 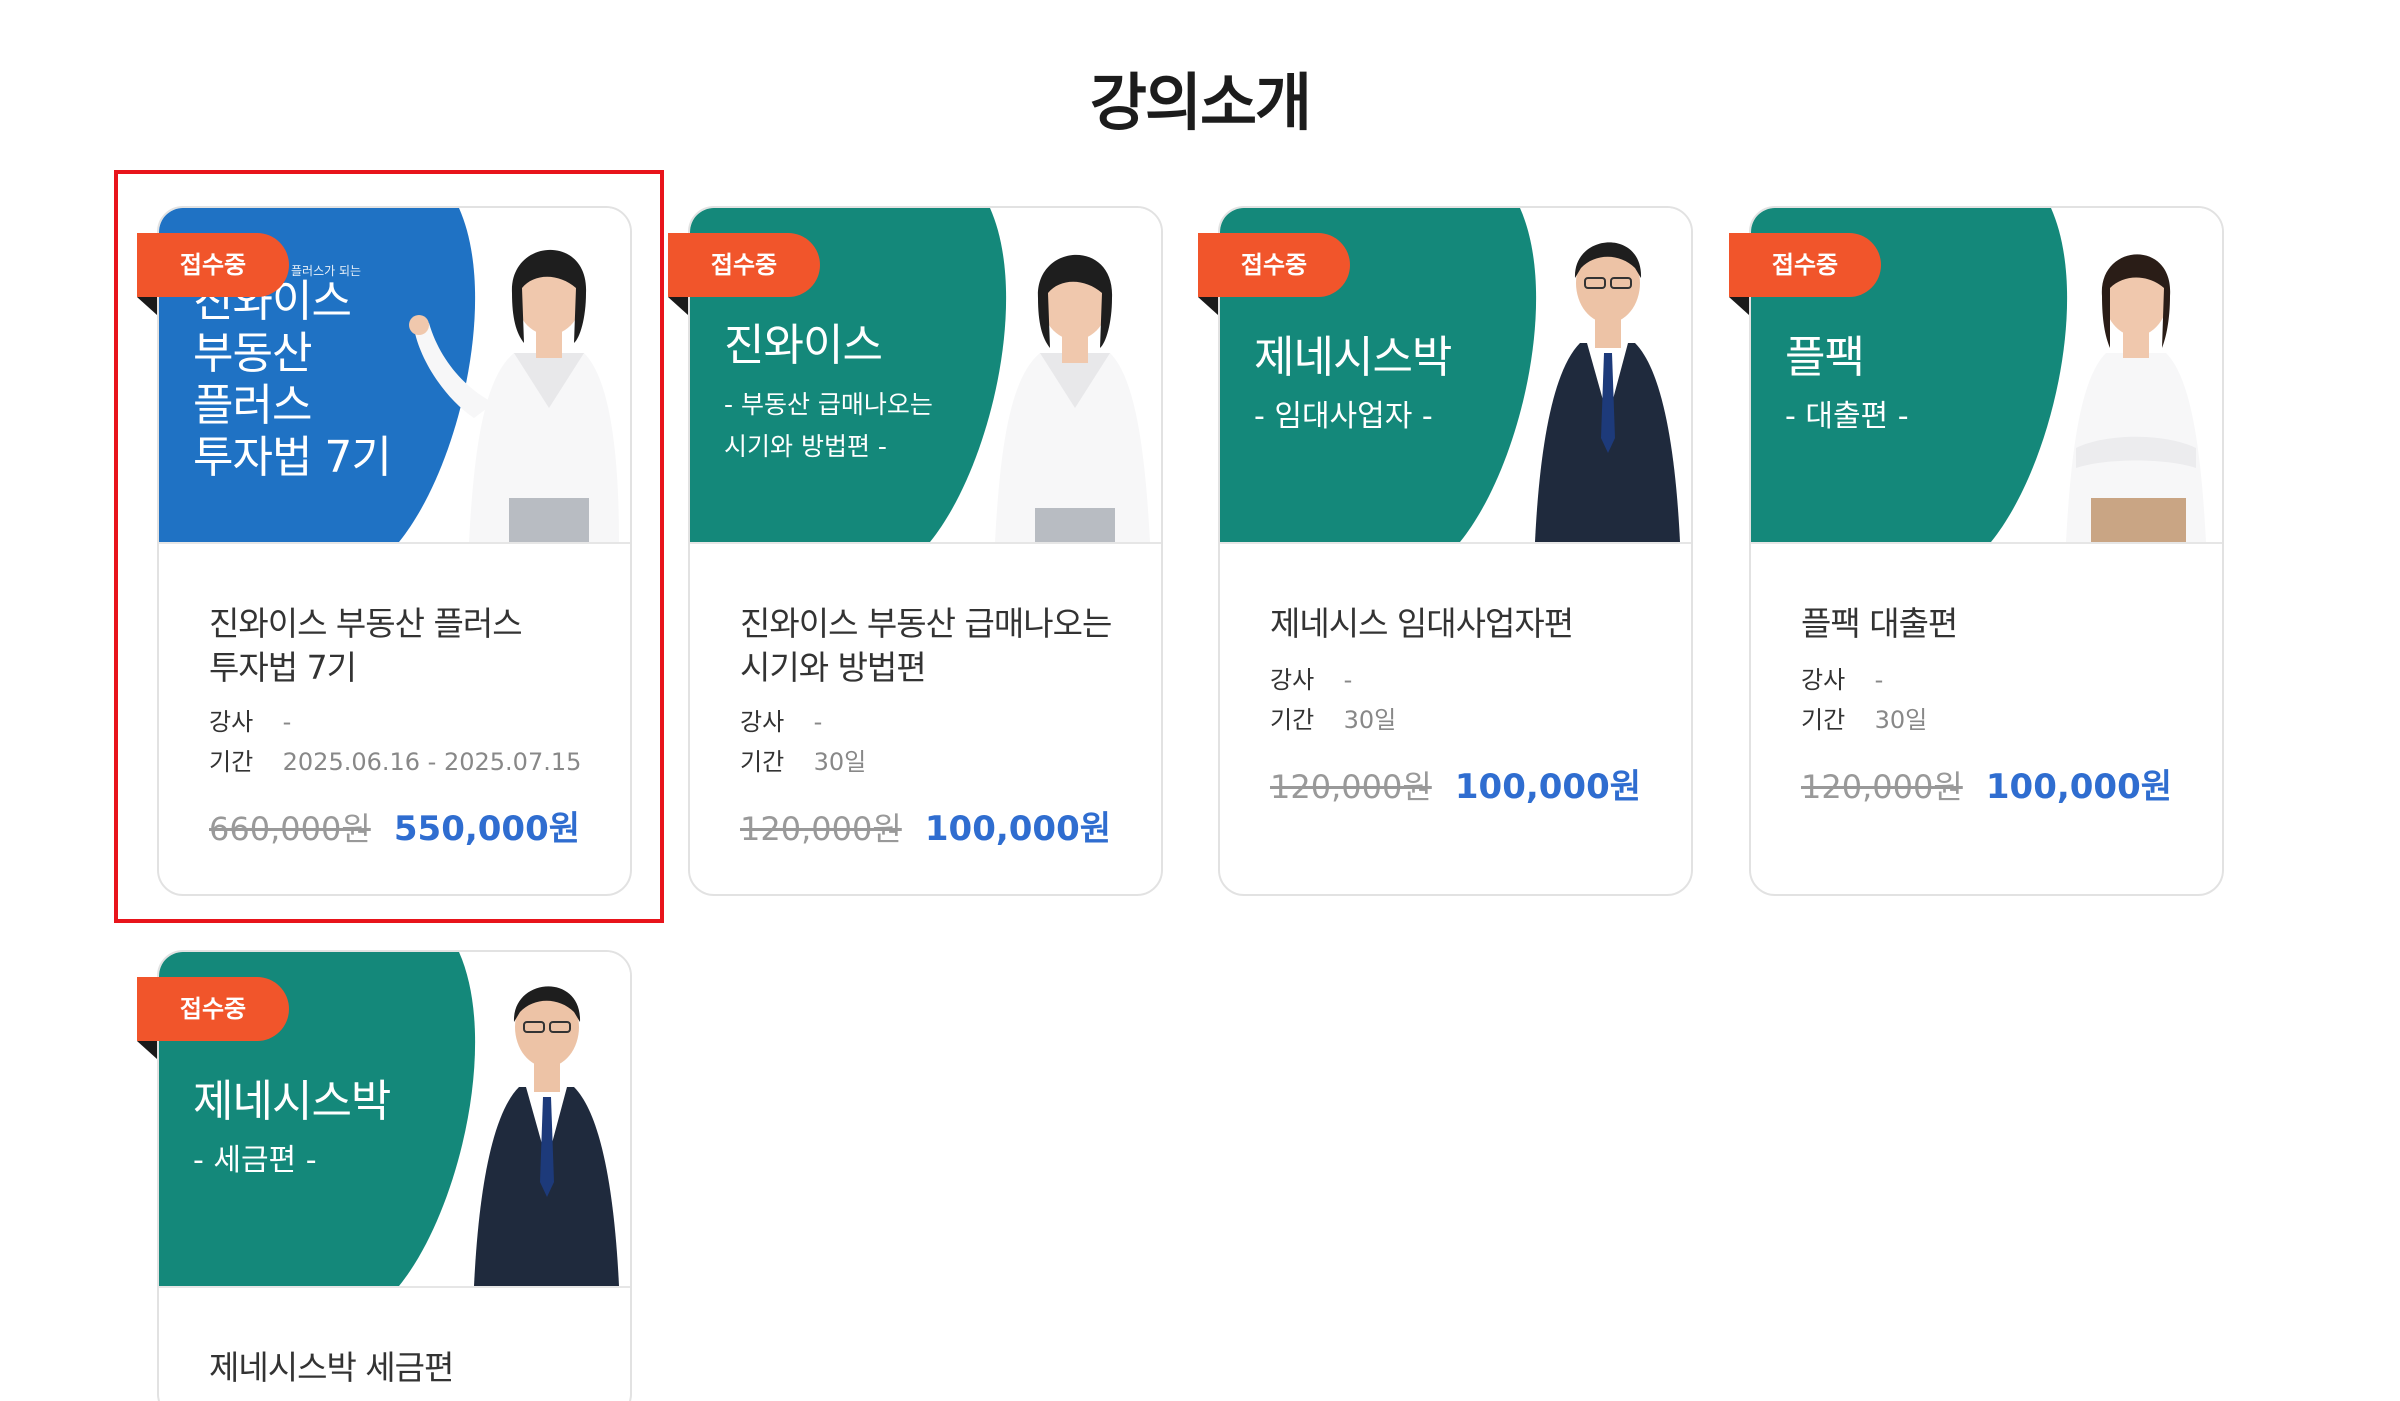 I want to click on period-row: 기간 2025.06.16 - 2025.07.15, so click(x=395, y=759).